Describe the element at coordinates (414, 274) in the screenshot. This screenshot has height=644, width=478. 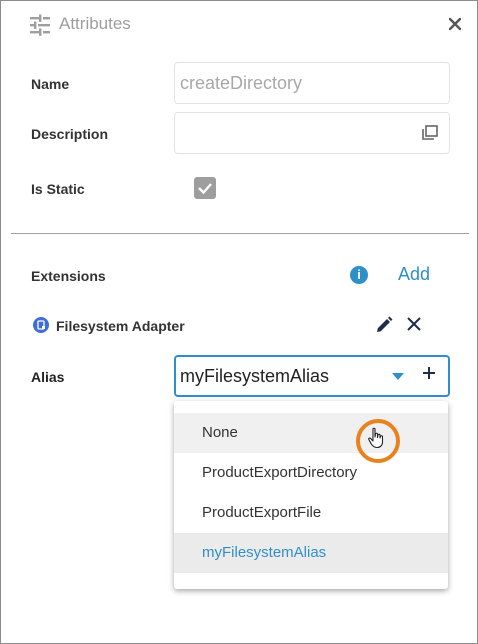
I see `add-extension-button: Add` at that location.